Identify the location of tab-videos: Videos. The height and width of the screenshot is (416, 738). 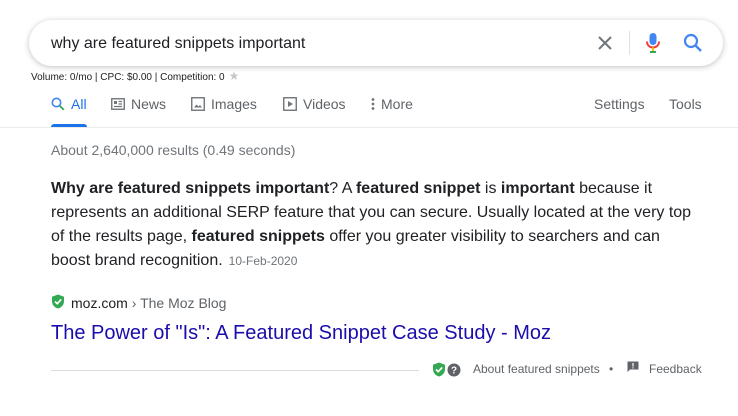
(314, 104).